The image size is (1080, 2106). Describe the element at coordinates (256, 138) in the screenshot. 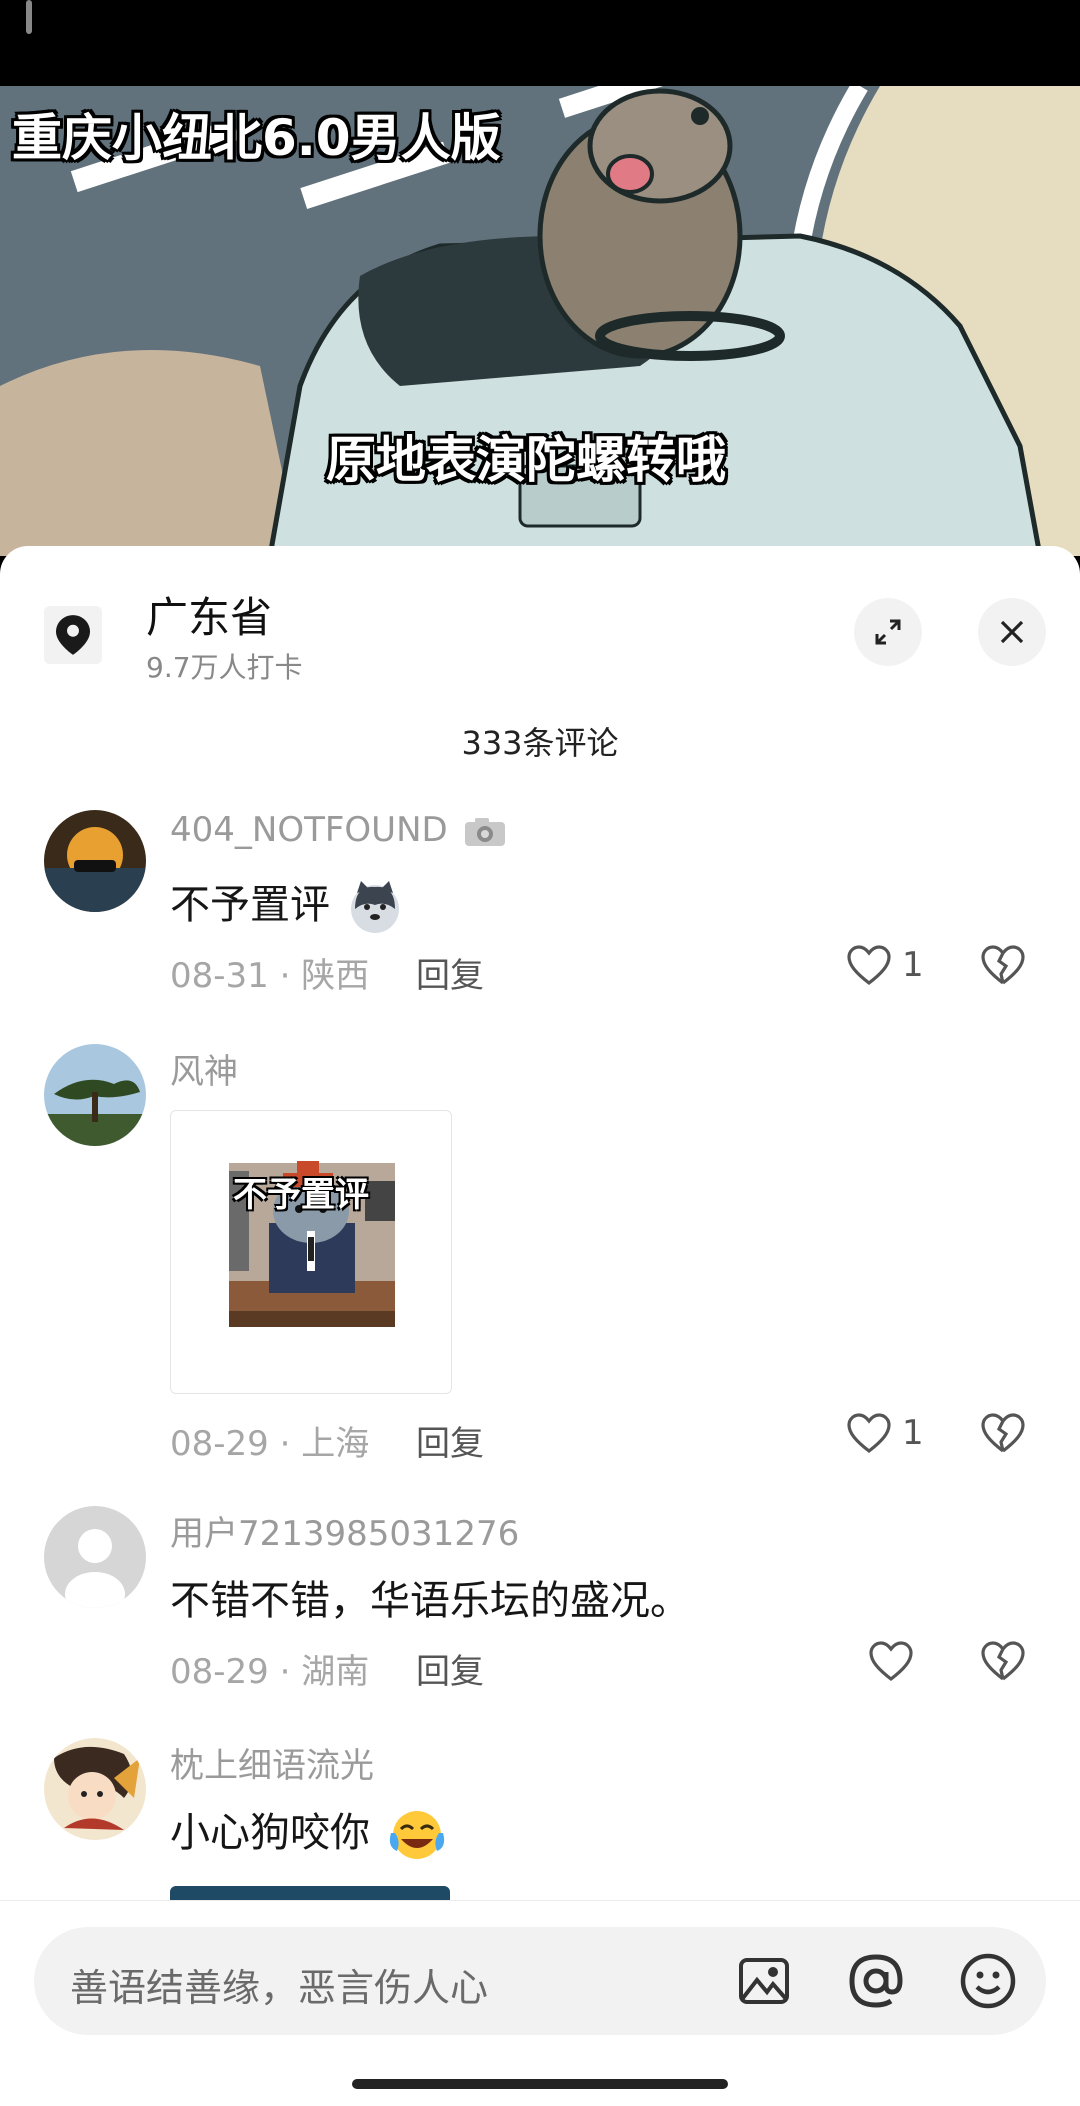

I see `video-title-overlay: 重庆小纽北6.0男人版` at that location.